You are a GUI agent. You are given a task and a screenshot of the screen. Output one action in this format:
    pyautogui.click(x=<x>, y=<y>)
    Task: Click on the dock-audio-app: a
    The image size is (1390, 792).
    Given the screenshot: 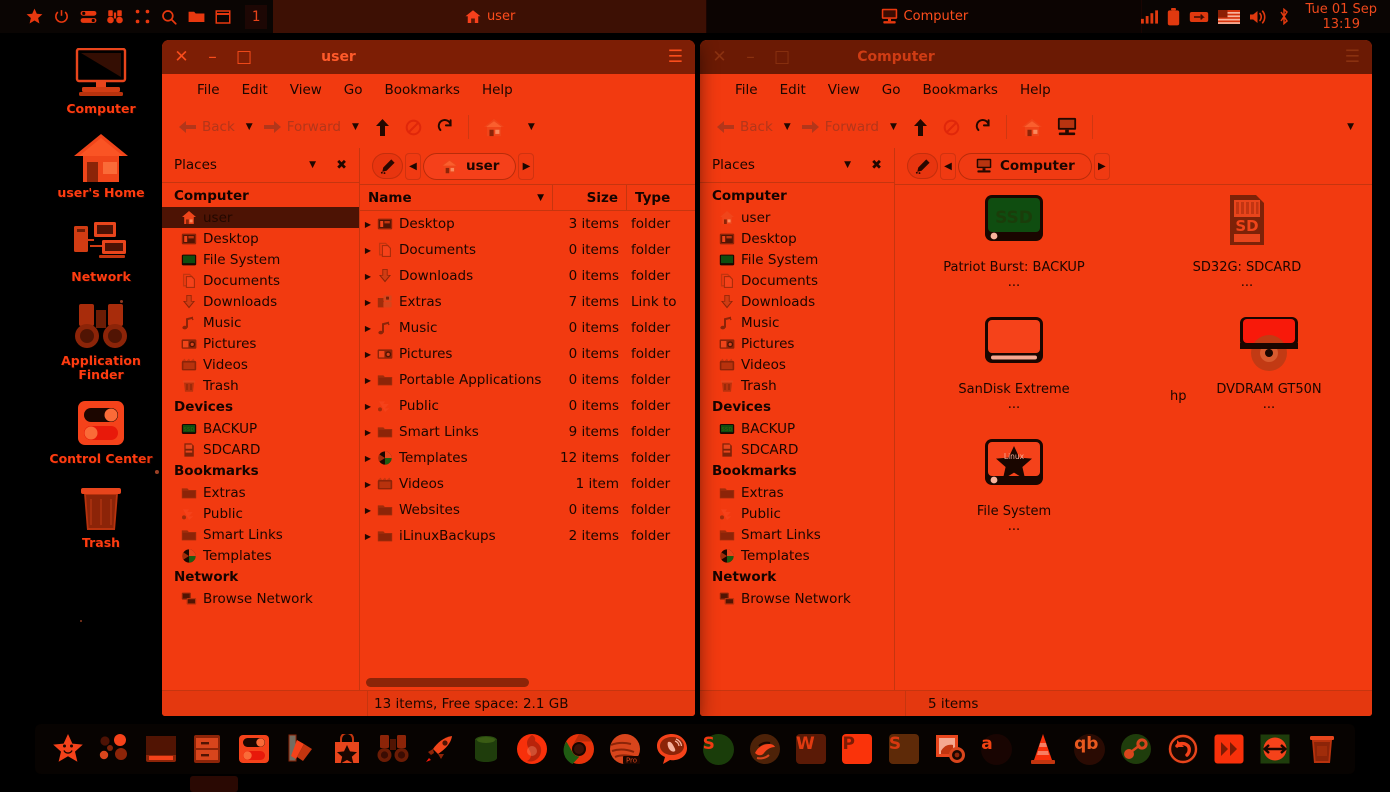 What is the action you would take?
    pyautogui.click(x=997, y=749)
    